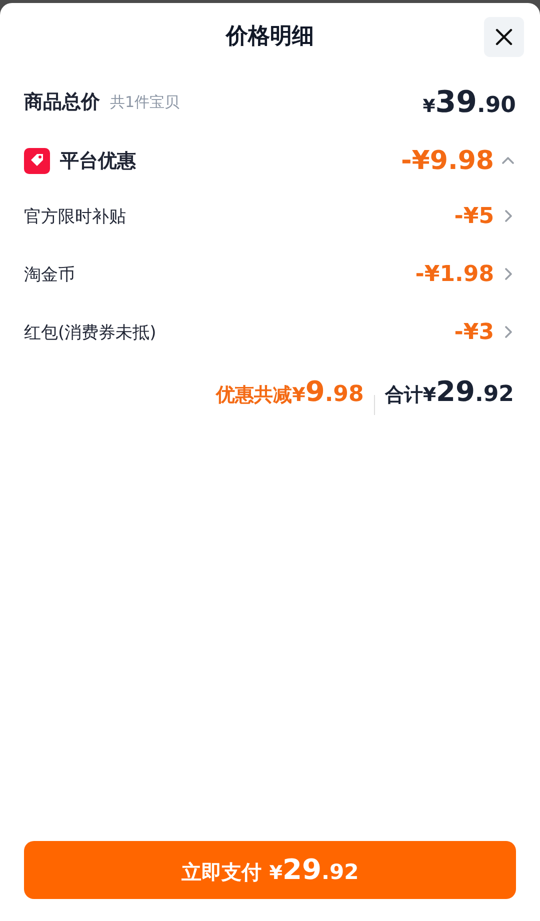 This screenshot has height=921, width=540. Describe the element at coordinates (37, 161) in the screenshot. I see `tag-icon` at that location.